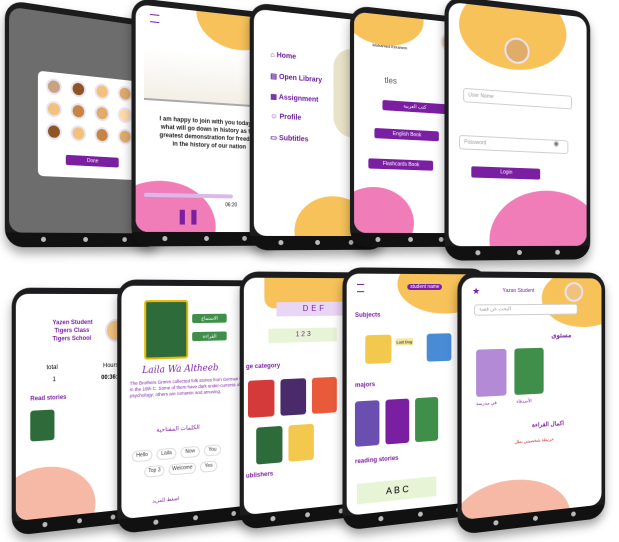  Describe the element at coordinates (208, 466) in the screenshot. I see `keyword-chip: Yes` at that location.